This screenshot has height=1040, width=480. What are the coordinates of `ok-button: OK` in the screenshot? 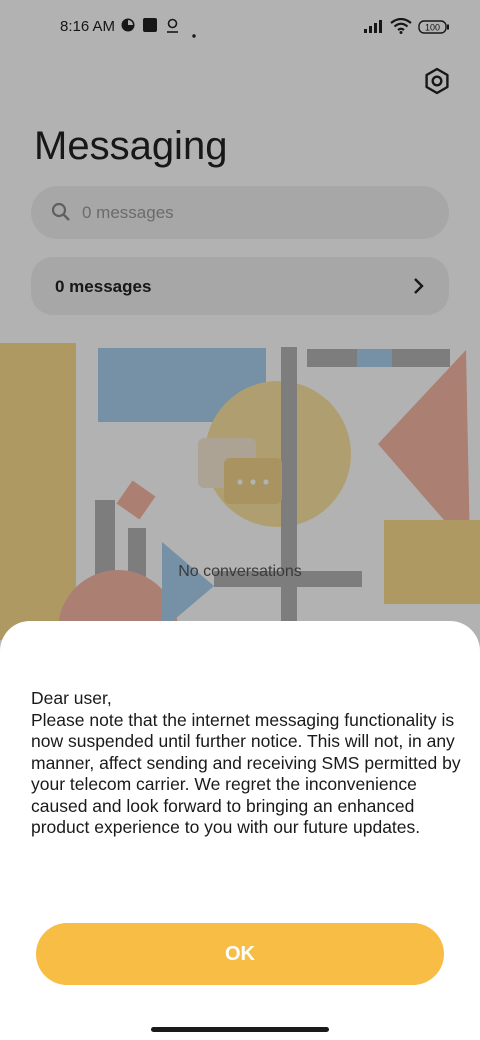 It's located at (240, 954).